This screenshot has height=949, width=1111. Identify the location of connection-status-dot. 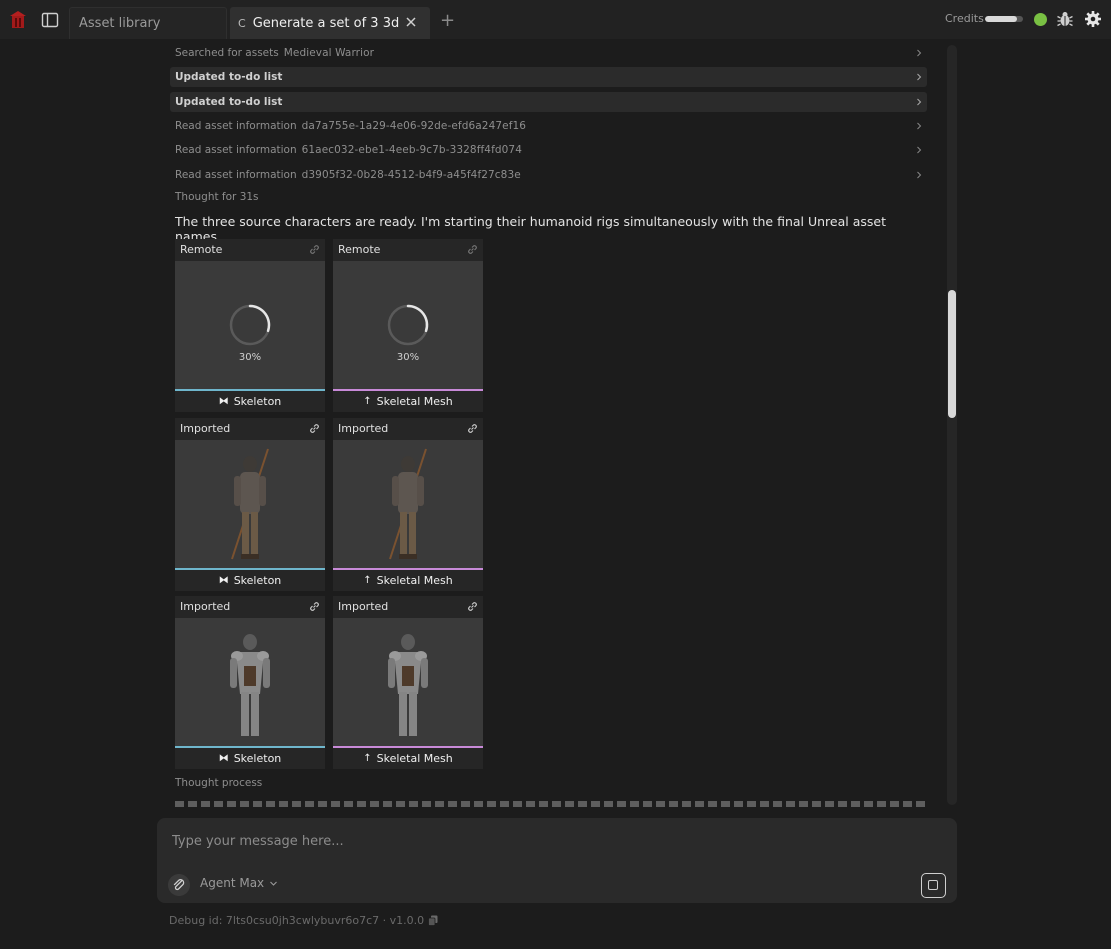
(1040, 19).